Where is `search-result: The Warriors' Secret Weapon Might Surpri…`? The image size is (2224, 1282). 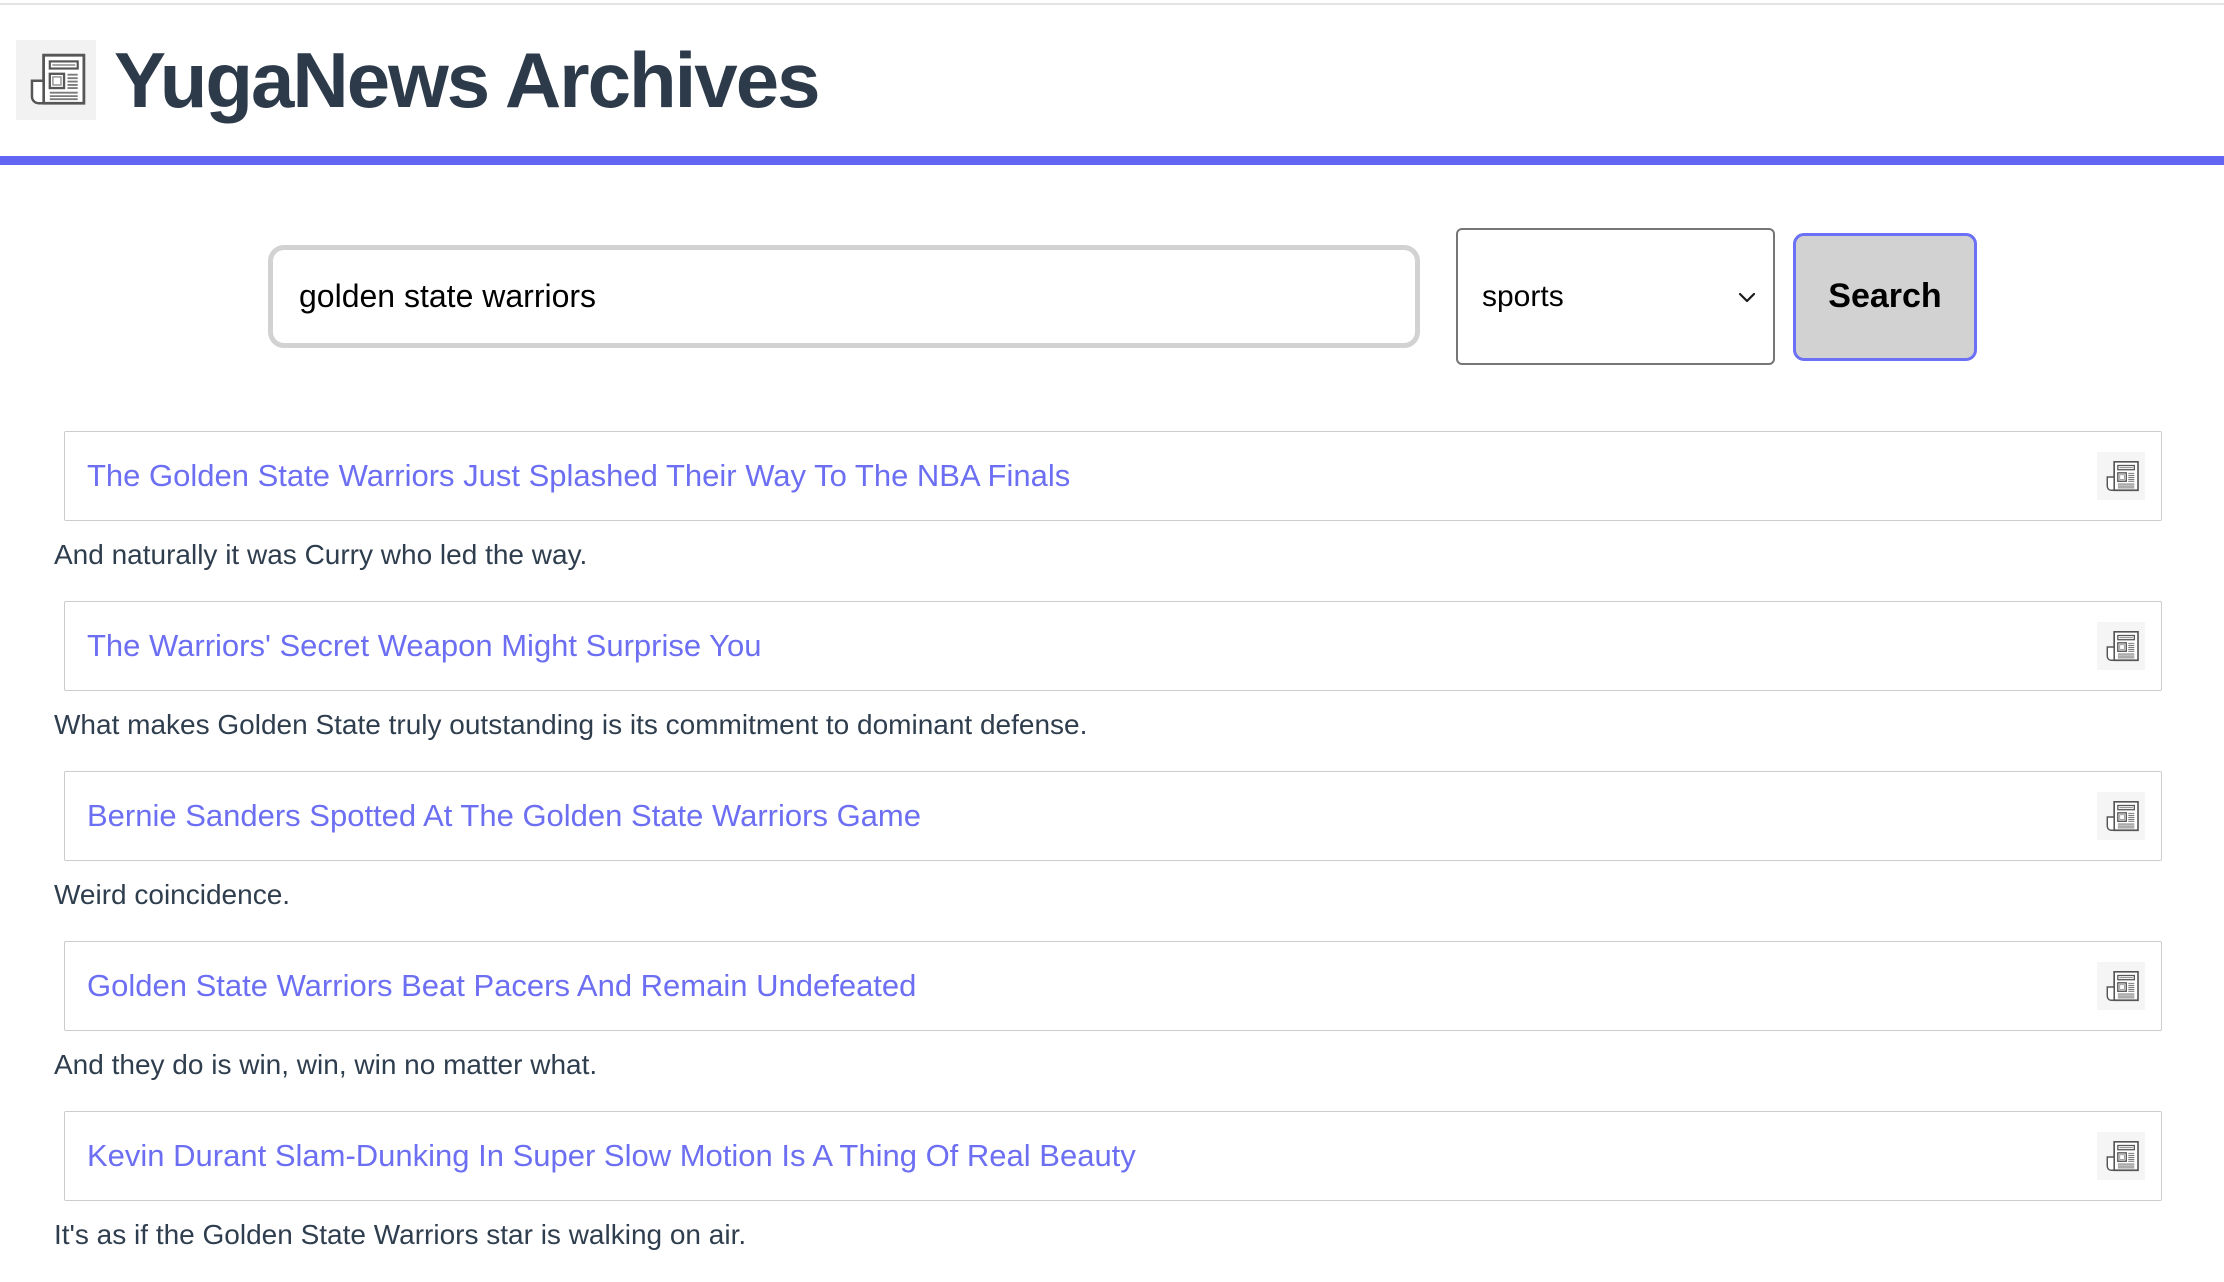
search-result: The Warriors' Secret Weapon Might Surpri… is located at coordinates (1108, 672).